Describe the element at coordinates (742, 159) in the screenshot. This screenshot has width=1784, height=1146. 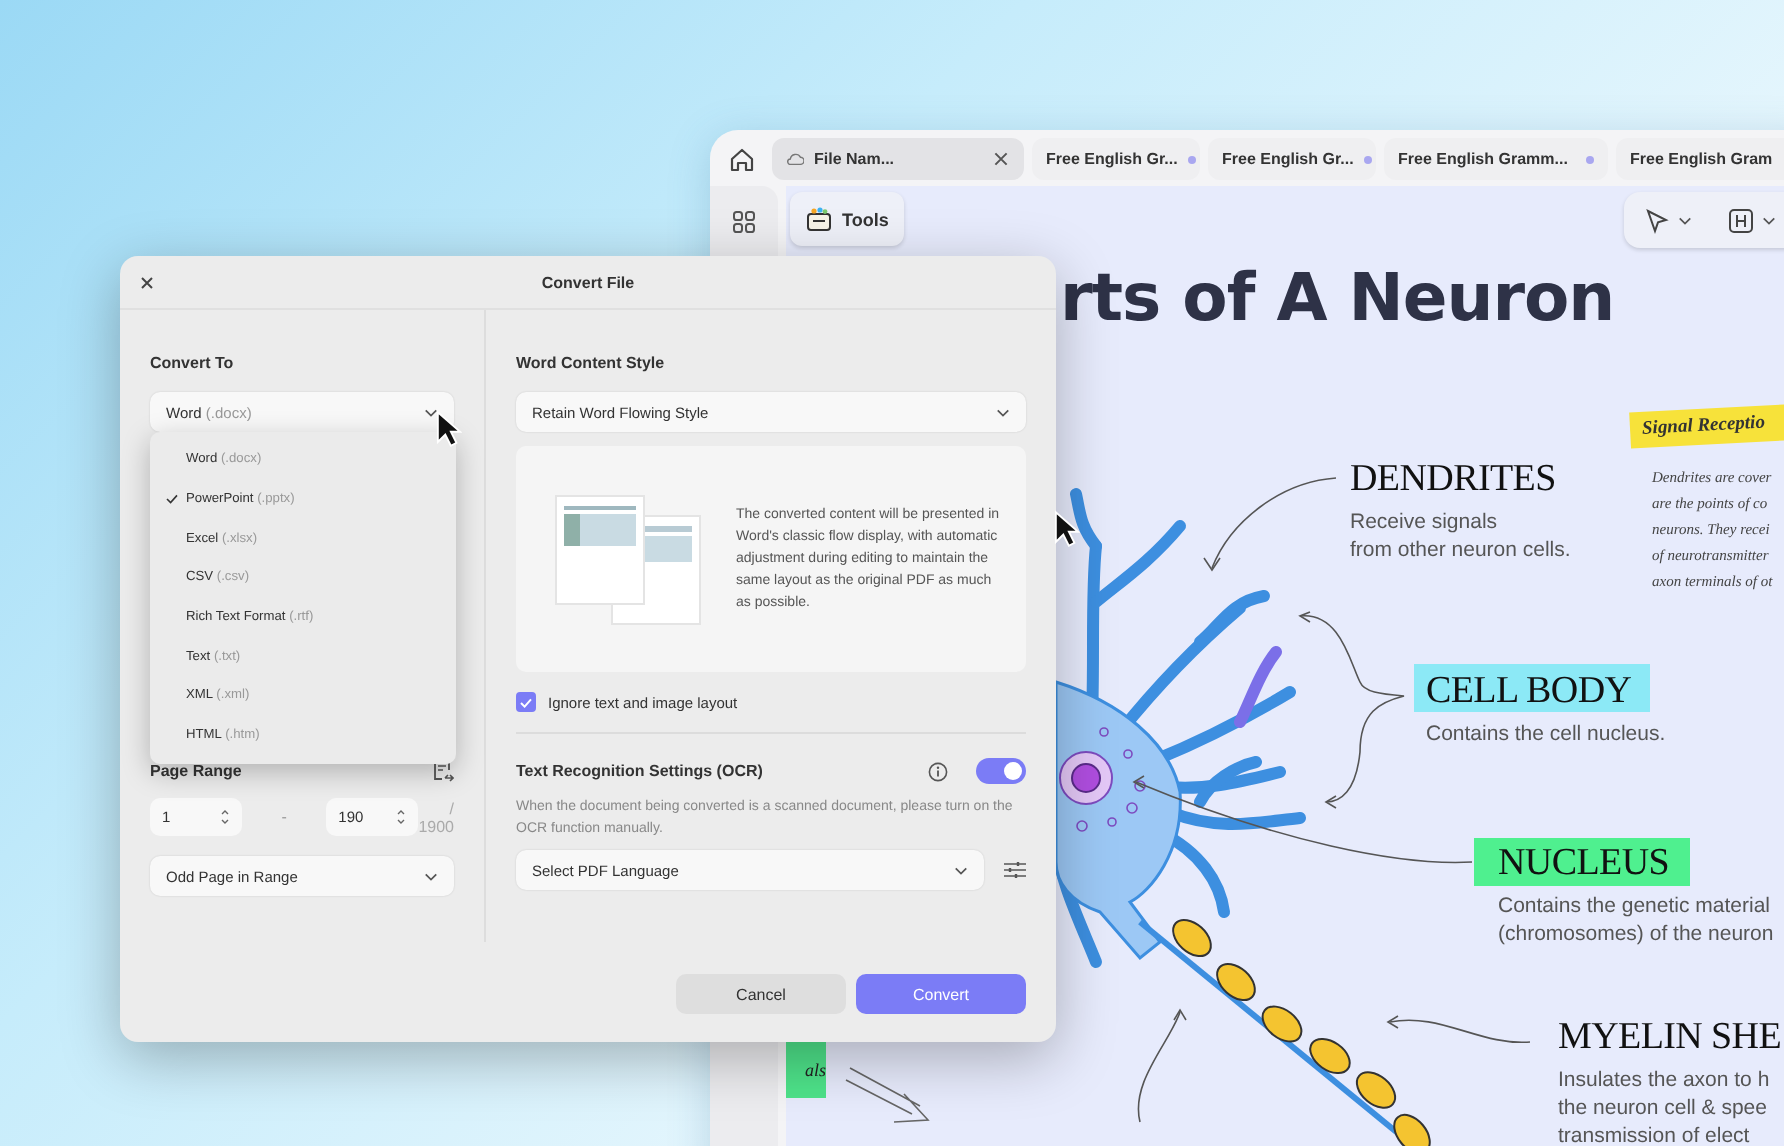
I see `home-icon` at that location.